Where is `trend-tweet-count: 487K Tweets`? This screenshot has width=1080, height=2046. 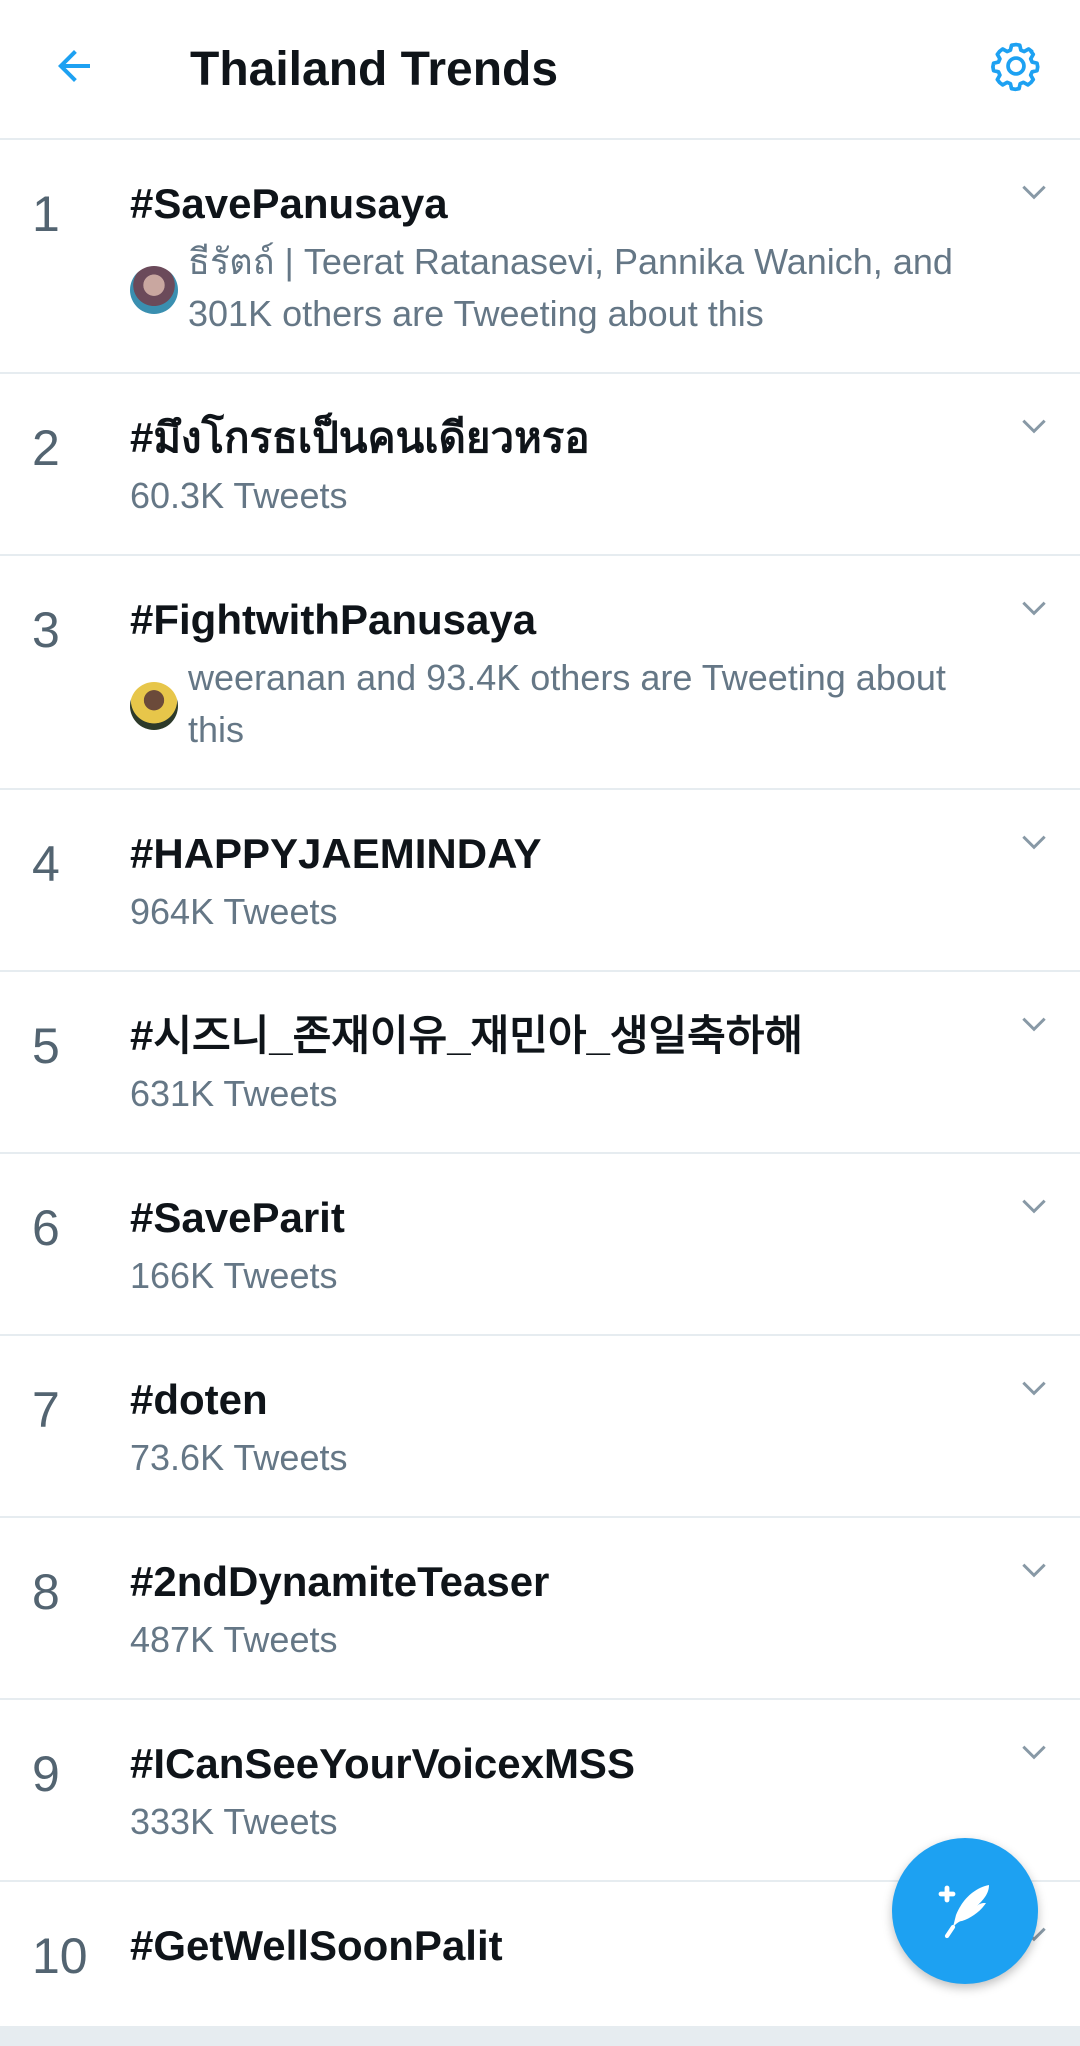
trend-tweet-count: 487K Tweets is located at coordinates (234, 1639).